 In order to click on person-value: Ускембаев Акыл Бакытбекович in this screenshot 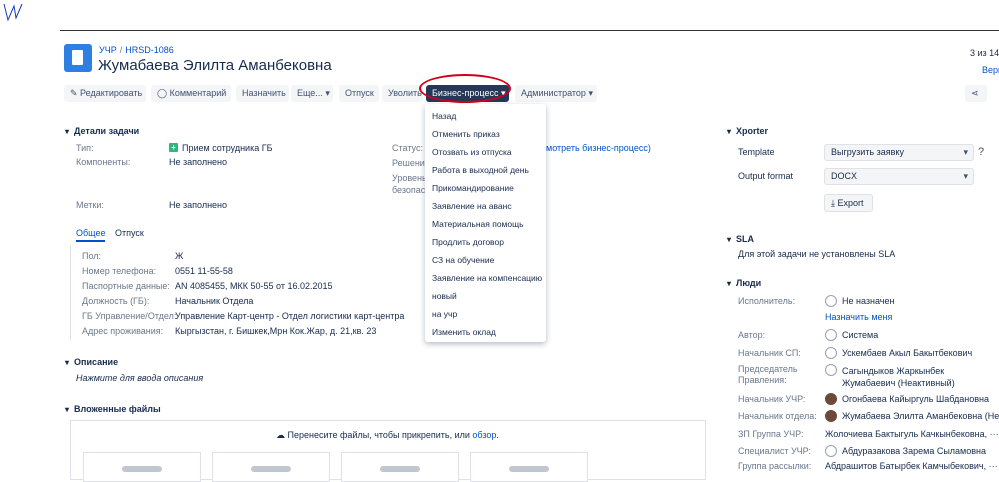, I will do `click(907, 353)`.